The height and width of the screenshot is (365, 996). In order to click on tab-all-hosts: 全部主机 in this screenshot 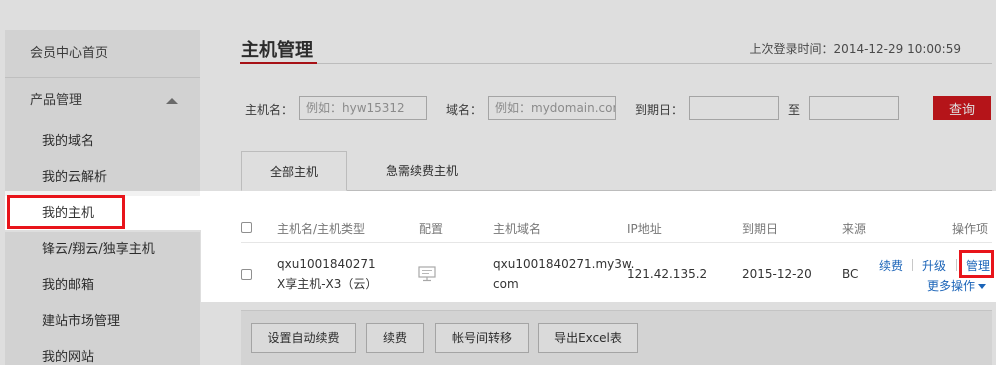, I will do `click(294, 171)`.